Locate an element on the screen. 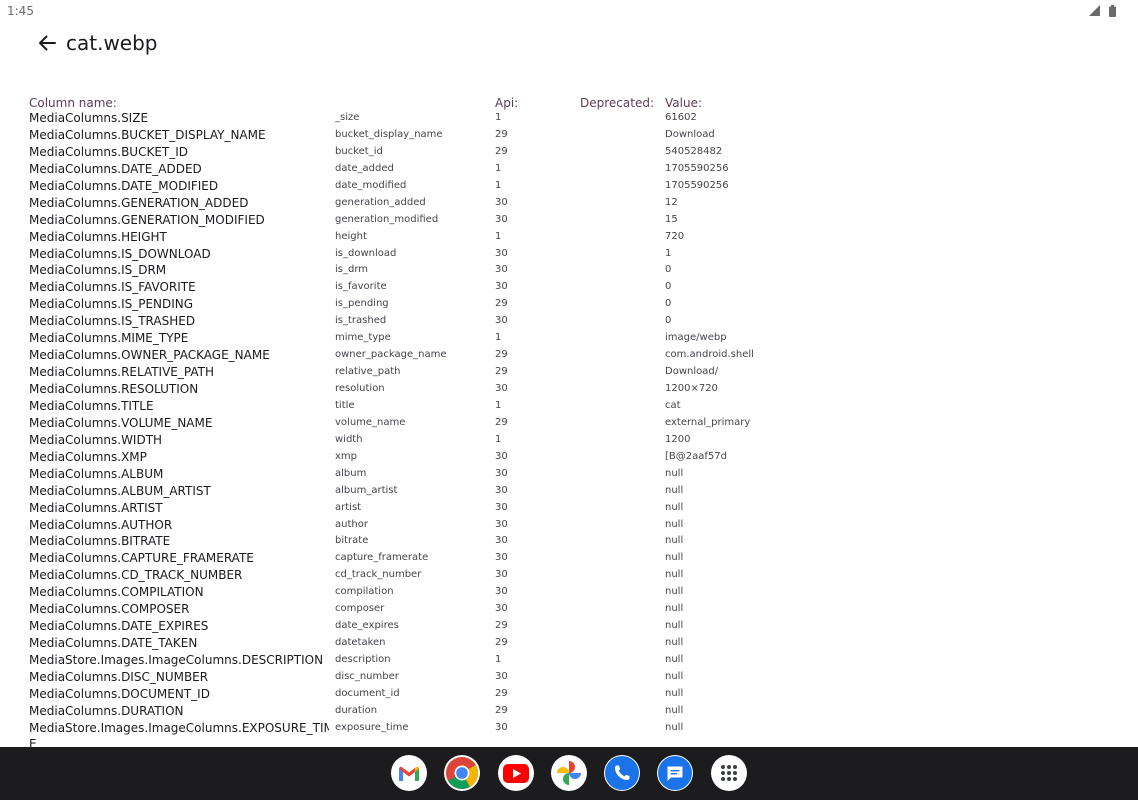 The height and width of the screenshot is (800, 1138). gmail-icon is located at coordinates (409, 773).